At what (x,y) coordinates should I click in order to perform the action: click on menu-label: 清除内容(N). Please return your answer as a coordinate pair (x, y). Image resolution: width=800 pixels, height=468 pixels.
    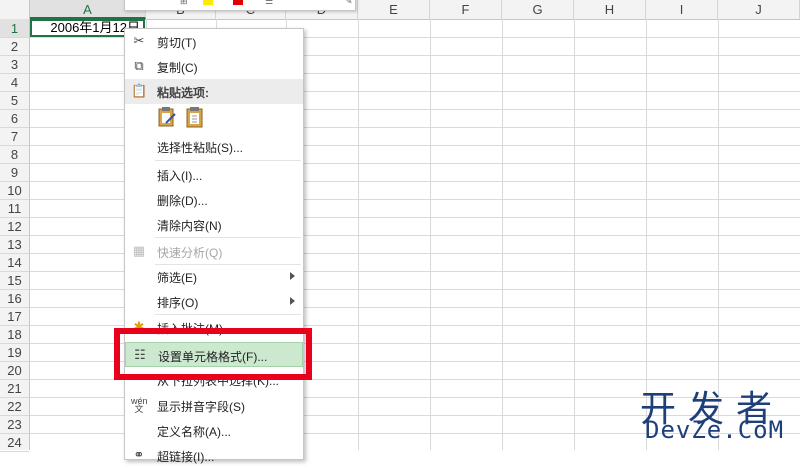
    Looking at the image, I should click on (189, 226).